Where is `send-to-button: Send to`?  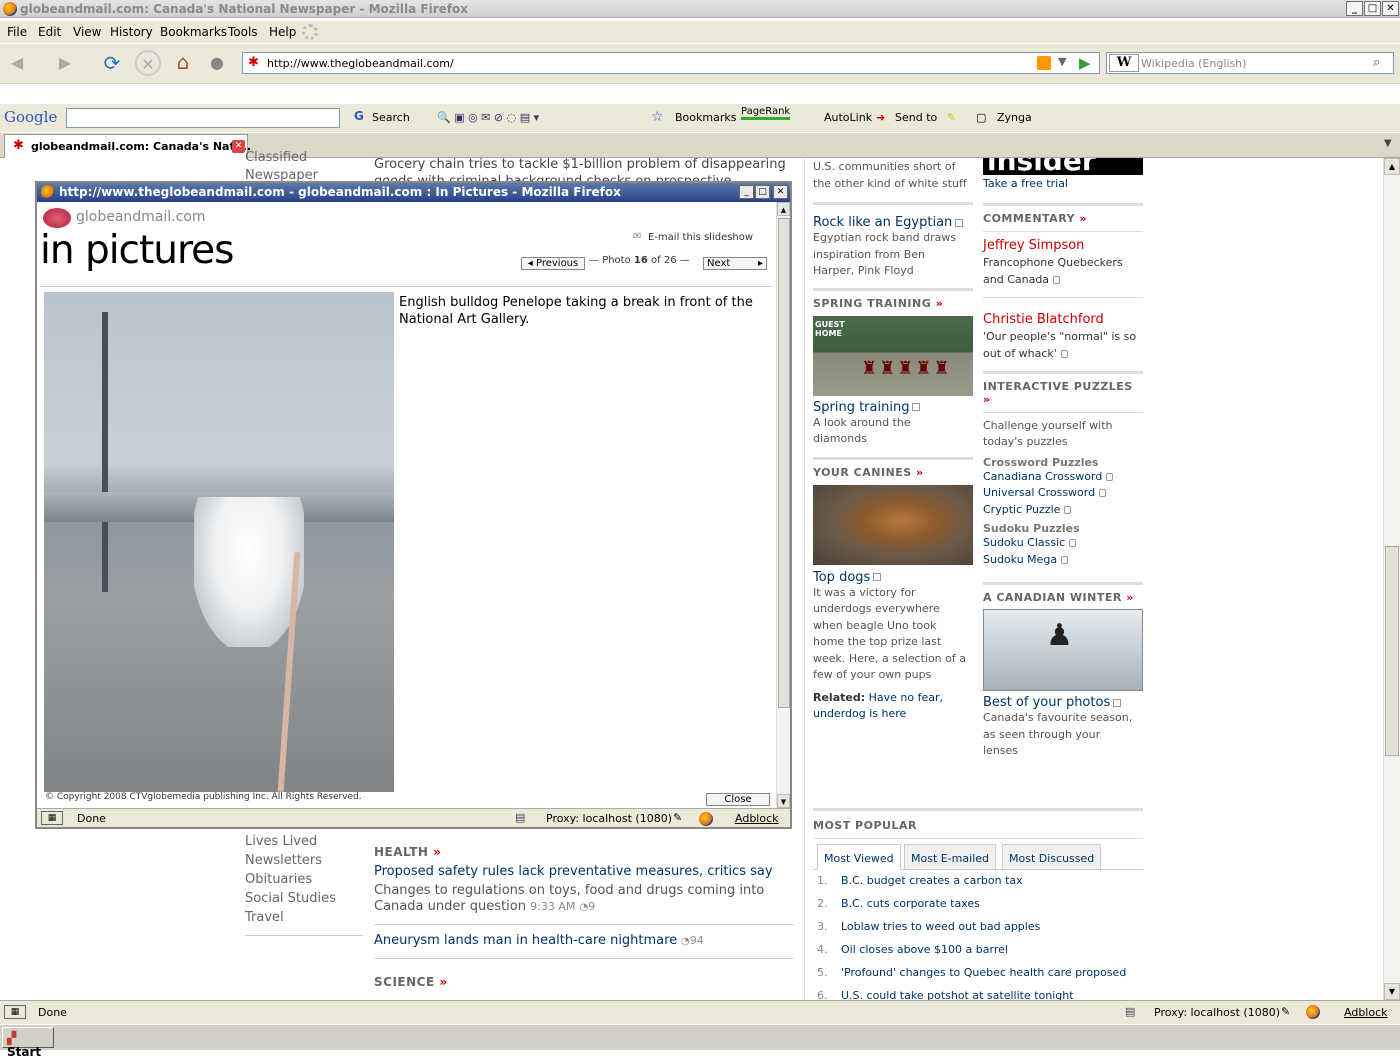
send-to-button: Send to is located at coordinates (916, 117).